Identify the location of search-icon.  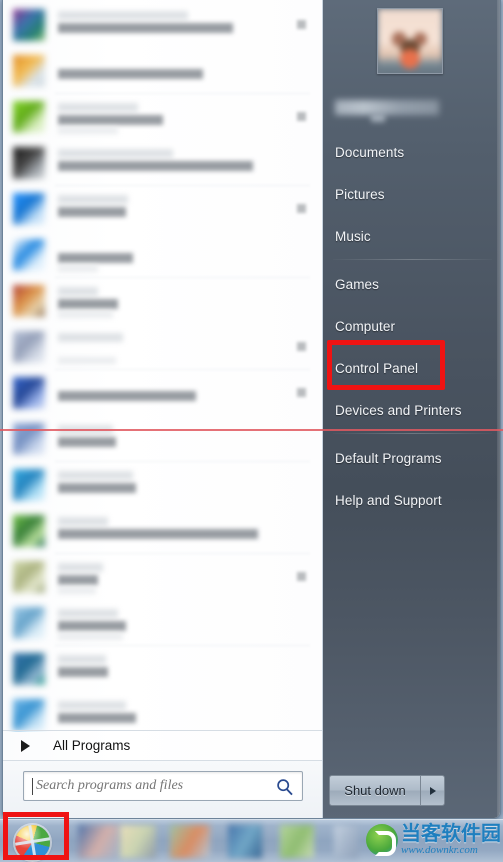
(285, 787).